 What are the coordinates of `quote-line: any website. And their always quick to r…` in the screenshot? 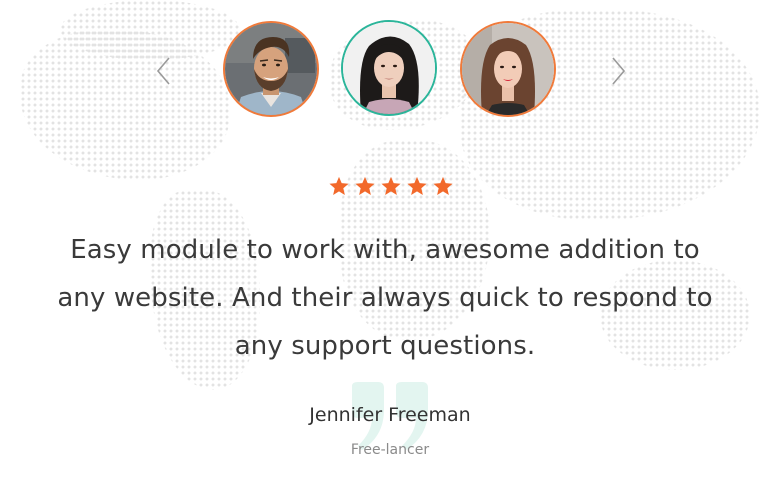 It's located at (385, 298).